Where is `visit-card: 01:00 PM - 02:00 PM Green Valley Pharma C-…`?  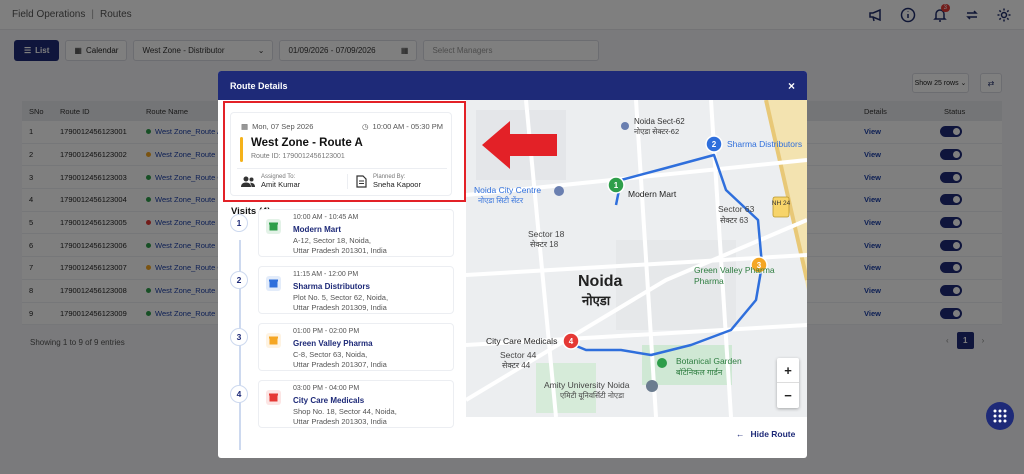
visit-card: 01:00 PM - 02:00 PM Green Valley Pharma C-… is located at coordinates (356, 347).